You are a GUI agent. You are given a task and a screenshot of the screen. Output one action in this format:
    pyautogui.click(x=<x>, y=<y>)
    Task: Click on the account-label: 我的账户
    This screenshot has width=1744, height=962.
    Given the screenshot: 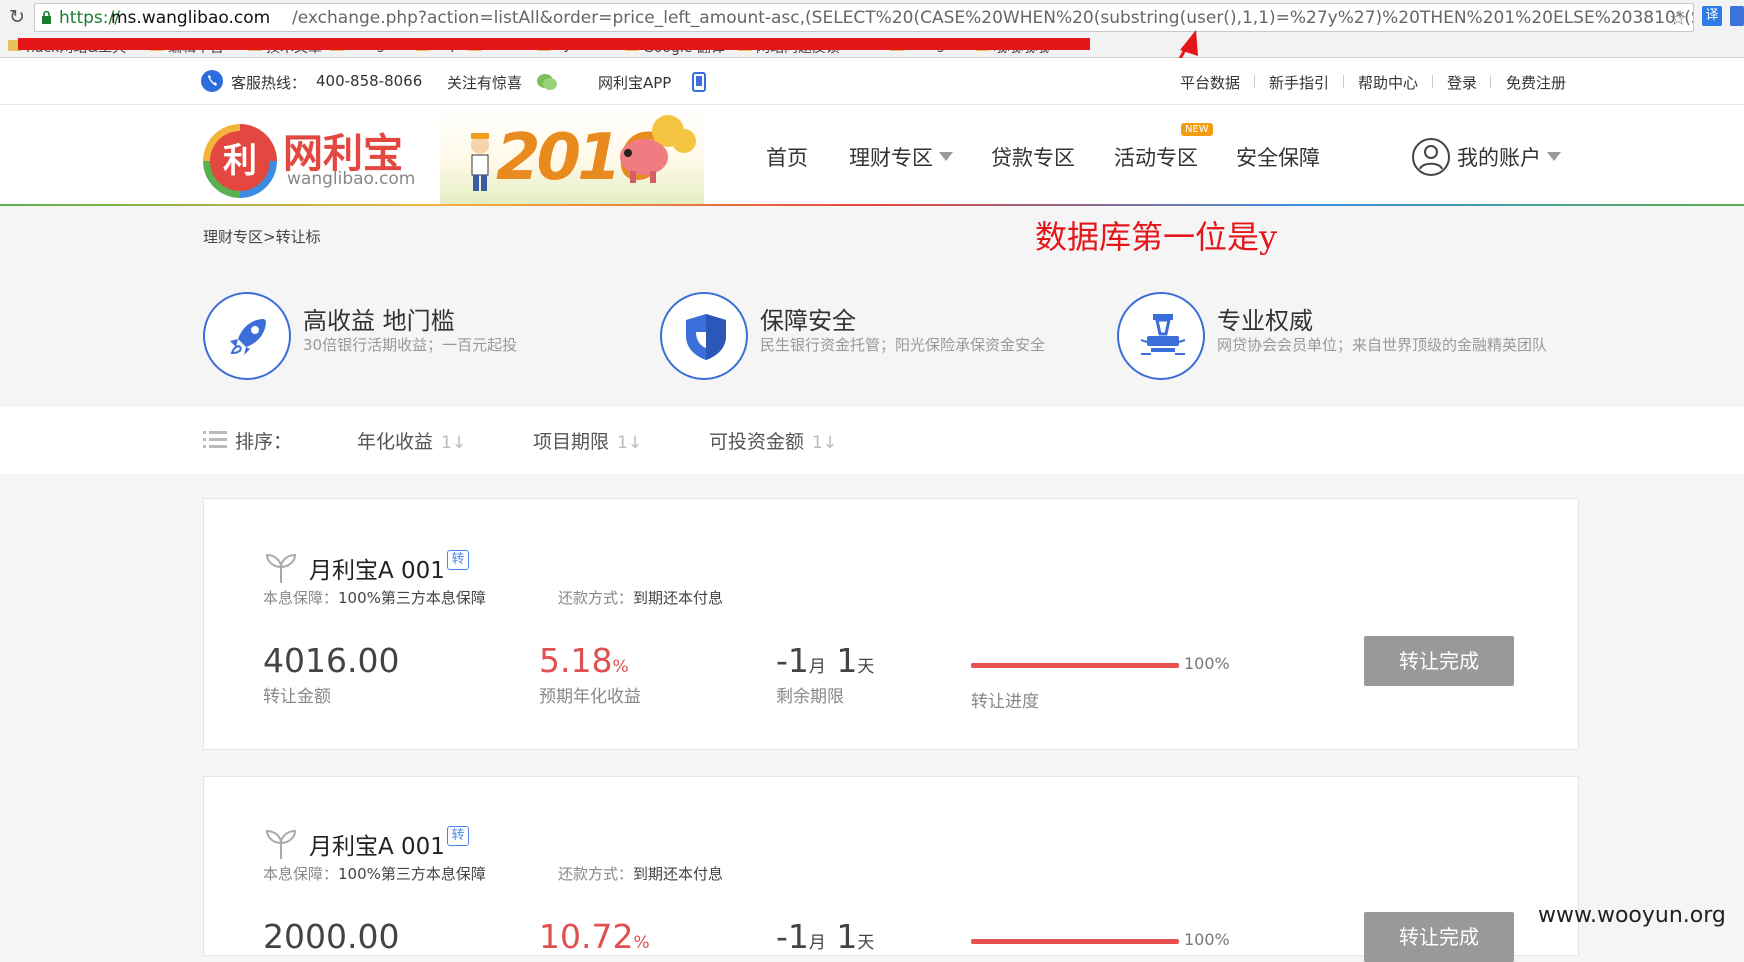 What is the action you would take?
    pyautogui.click(x=1499, y=158)
    